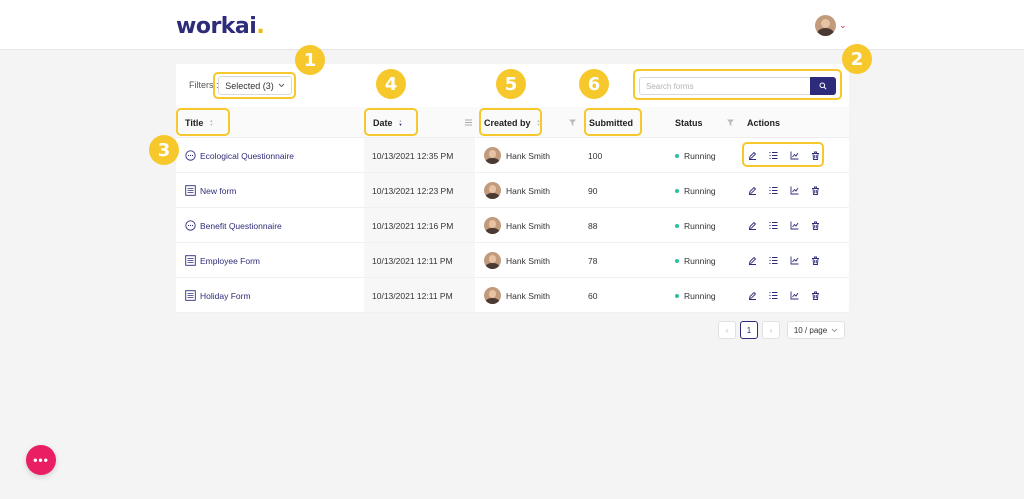 The width and height of the screenshot is (1024, 499). What do you see at coordinates (771, 330) in the screenshot?
I see `next-page-button: ›` at bounding box center [771, 330].